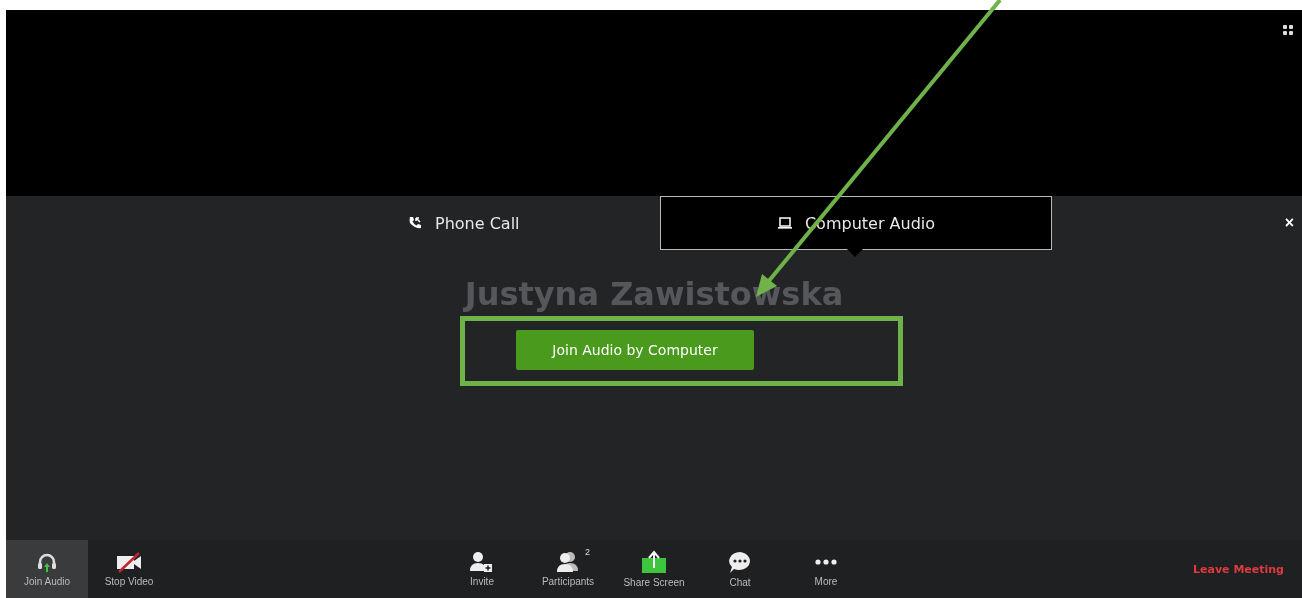 The image size is (1302, 598). I want to click on toolbar-button: Chat, so click(740, 569).